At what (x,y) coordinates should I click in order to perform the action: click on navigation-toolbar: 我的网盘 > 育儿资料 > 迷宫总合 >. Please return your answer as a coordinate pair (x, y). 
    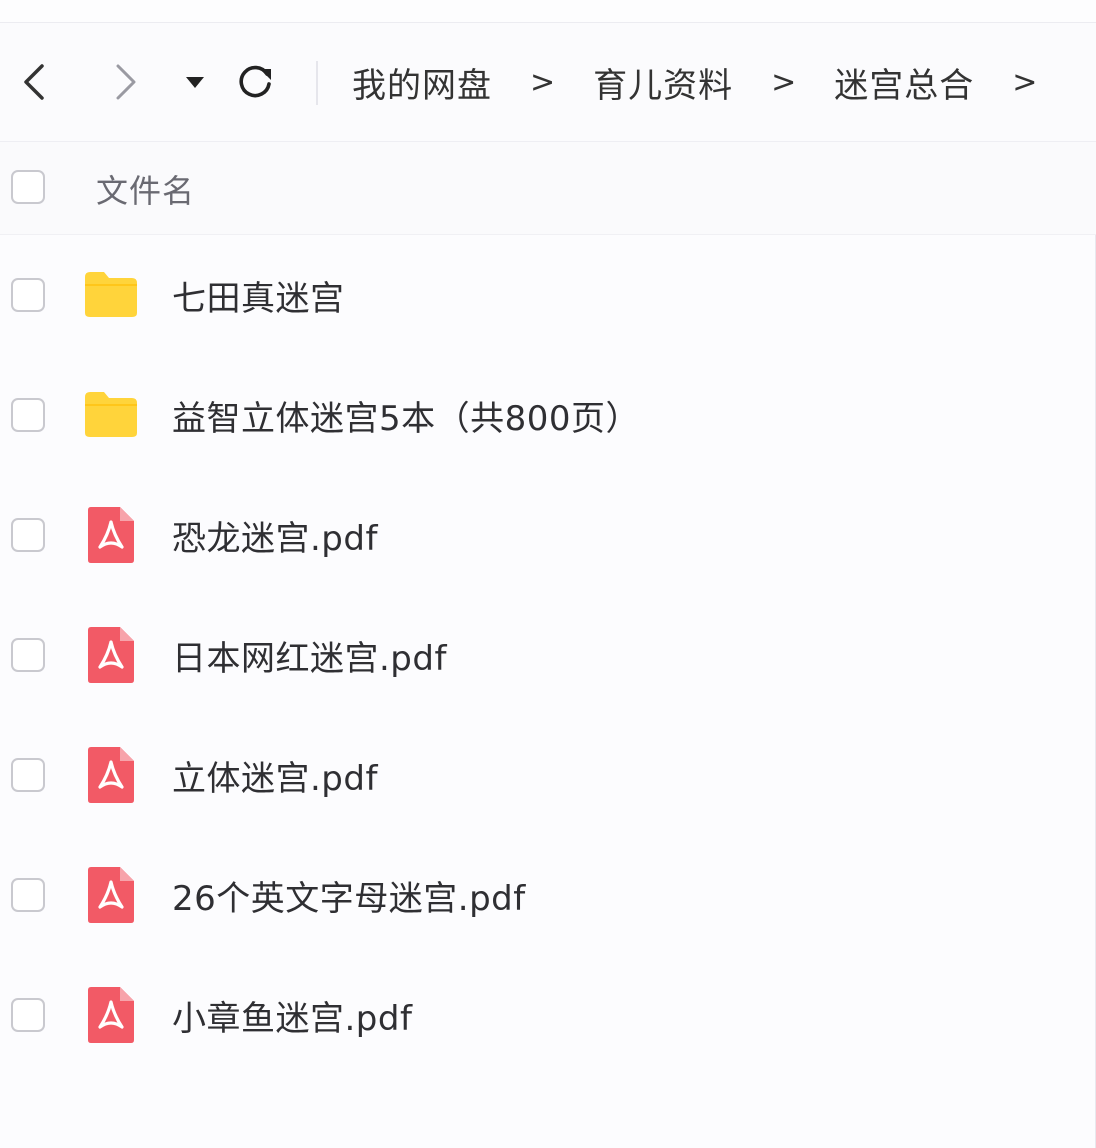
    Looking at the image, I should click on (548, 82).